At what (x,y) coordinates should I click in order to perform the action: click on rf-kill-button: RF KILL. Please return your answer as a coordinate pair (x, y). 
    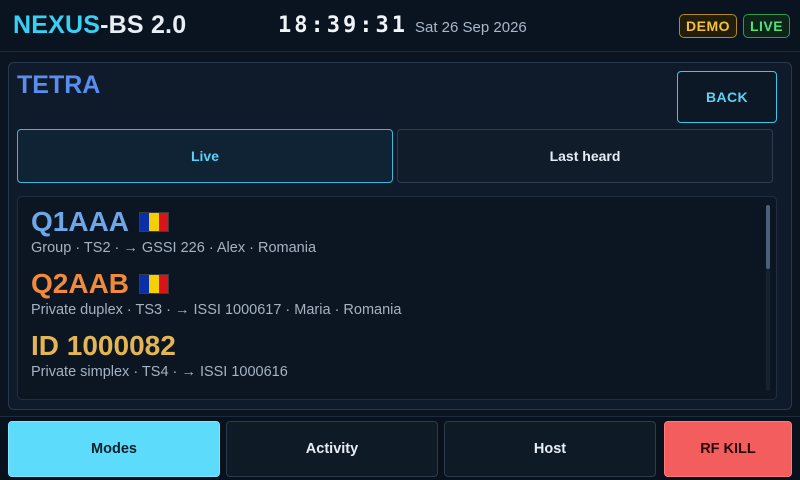
    Looking at the image, I should click on (728, 449).